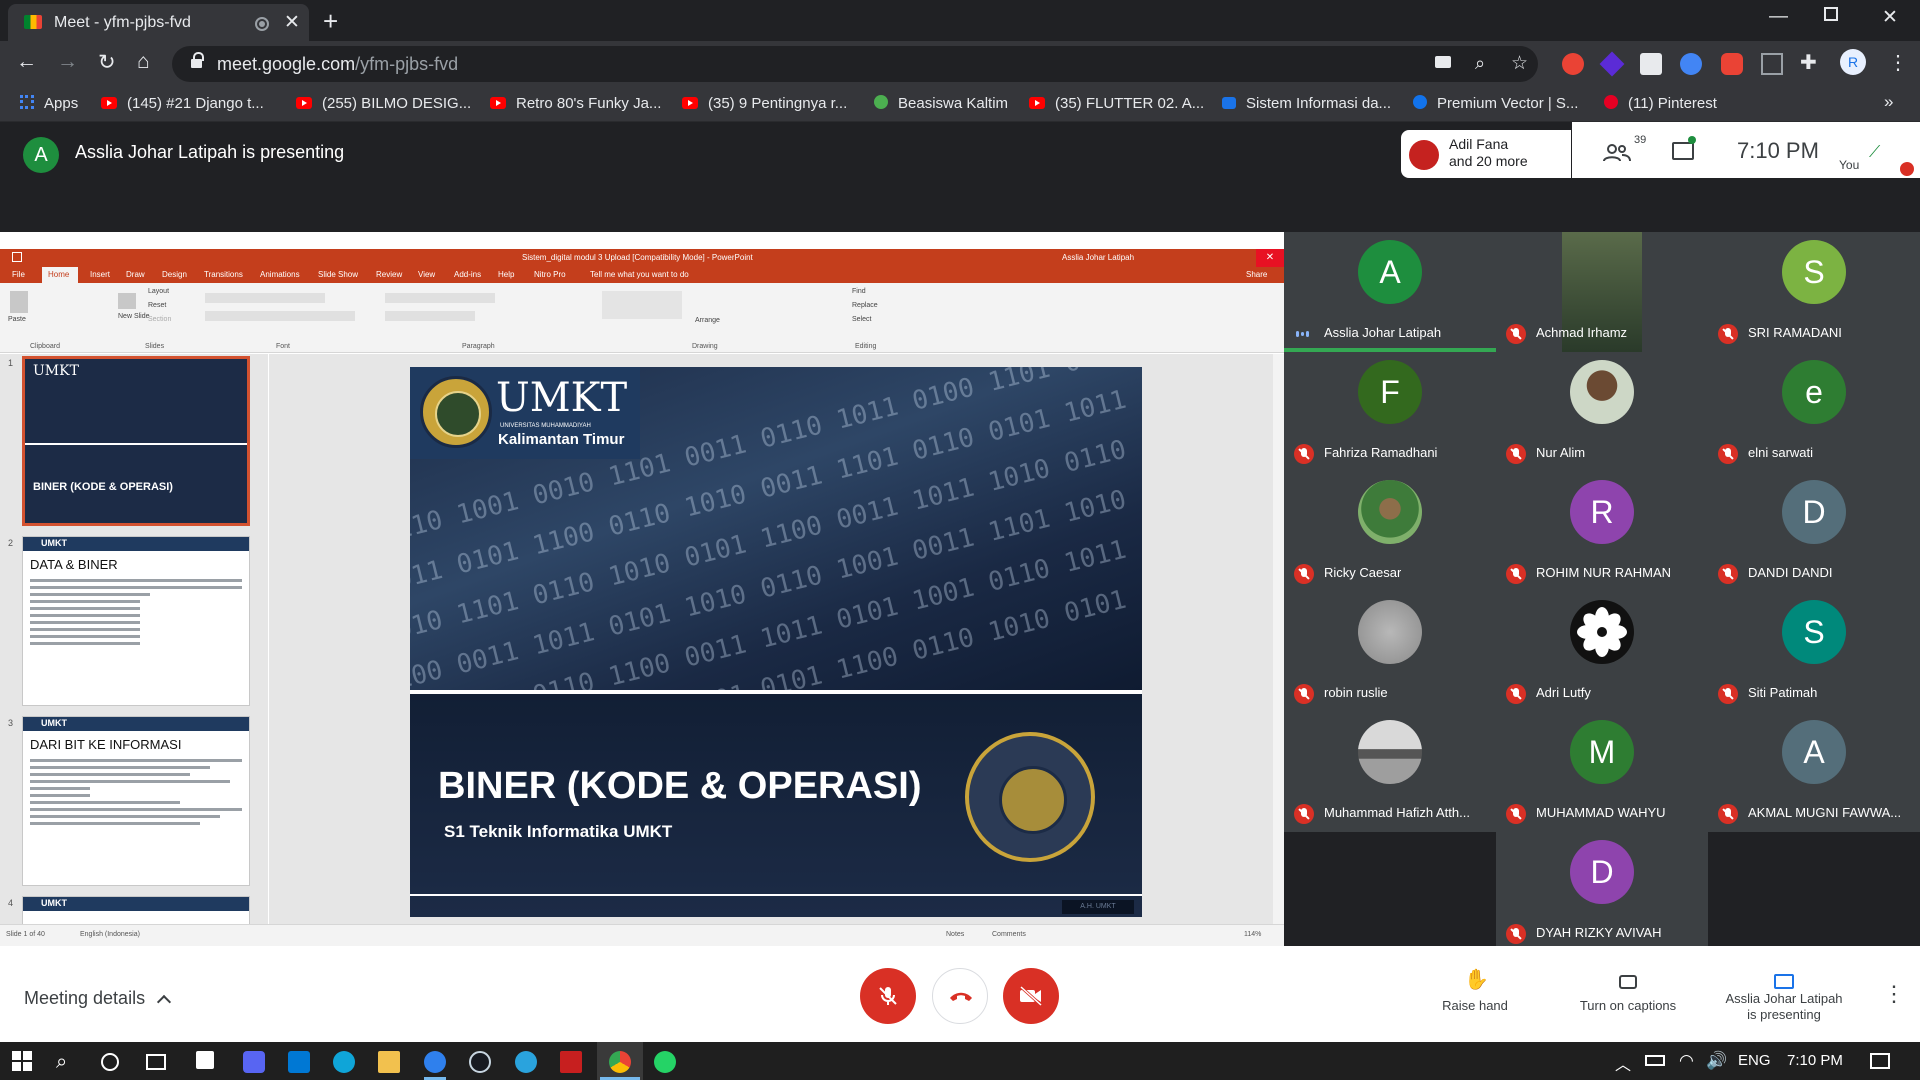 The width and height of the screenshot is (1920, 1080). I want to click on participant-tile: Nur Alim, so click(1602, 412).